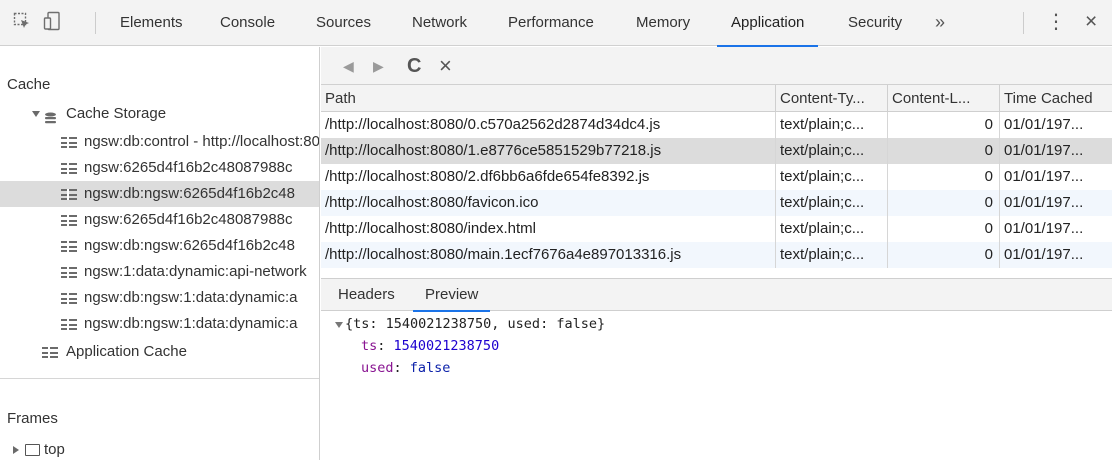  Describe the element at coordinates (343, 23) in the screenshot. I see `tab-sources: Sources` at that location.